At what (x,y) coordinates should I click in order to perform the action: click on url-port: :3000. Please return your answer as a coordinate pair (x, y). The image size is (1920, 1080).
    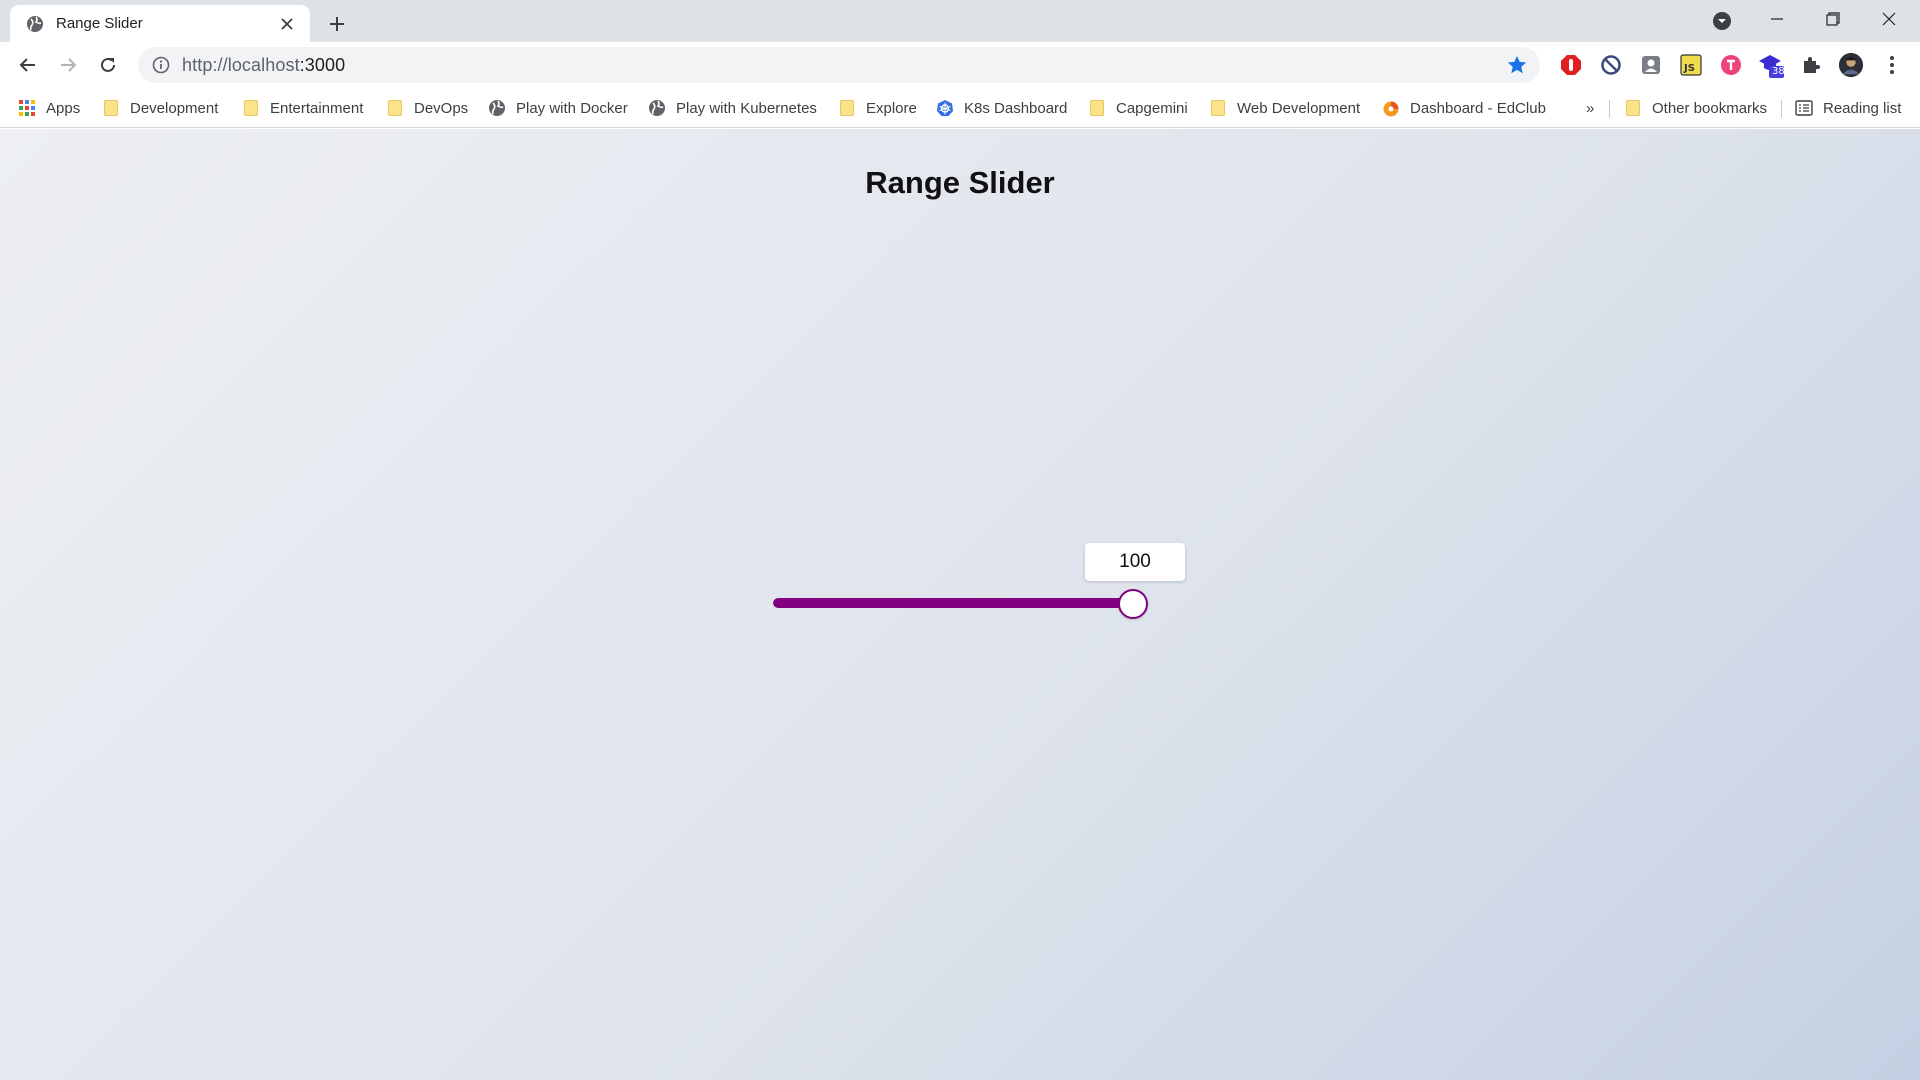
    Looking at the image, I should click on (322, 64).